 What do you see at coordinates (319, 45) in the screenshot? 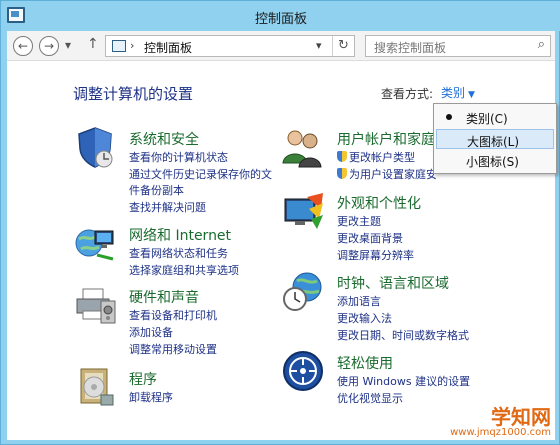
I see `address-dropdown-icon: ▾` at bounding box center [319, 45].